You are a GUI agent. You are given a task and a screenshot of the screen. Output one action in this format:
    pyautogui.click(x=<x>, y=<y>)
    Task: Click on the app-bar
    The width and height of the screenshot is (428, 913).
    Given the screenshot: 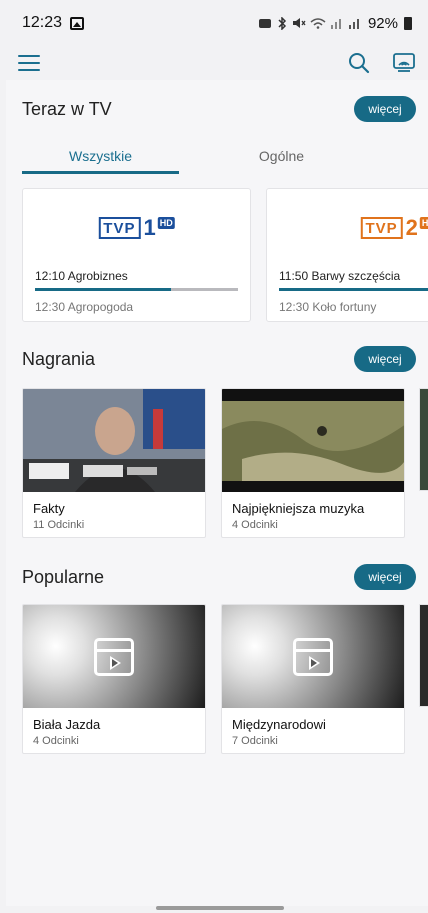 What is the action you would take?
    pyautogui.click(x=214, y=63)
    